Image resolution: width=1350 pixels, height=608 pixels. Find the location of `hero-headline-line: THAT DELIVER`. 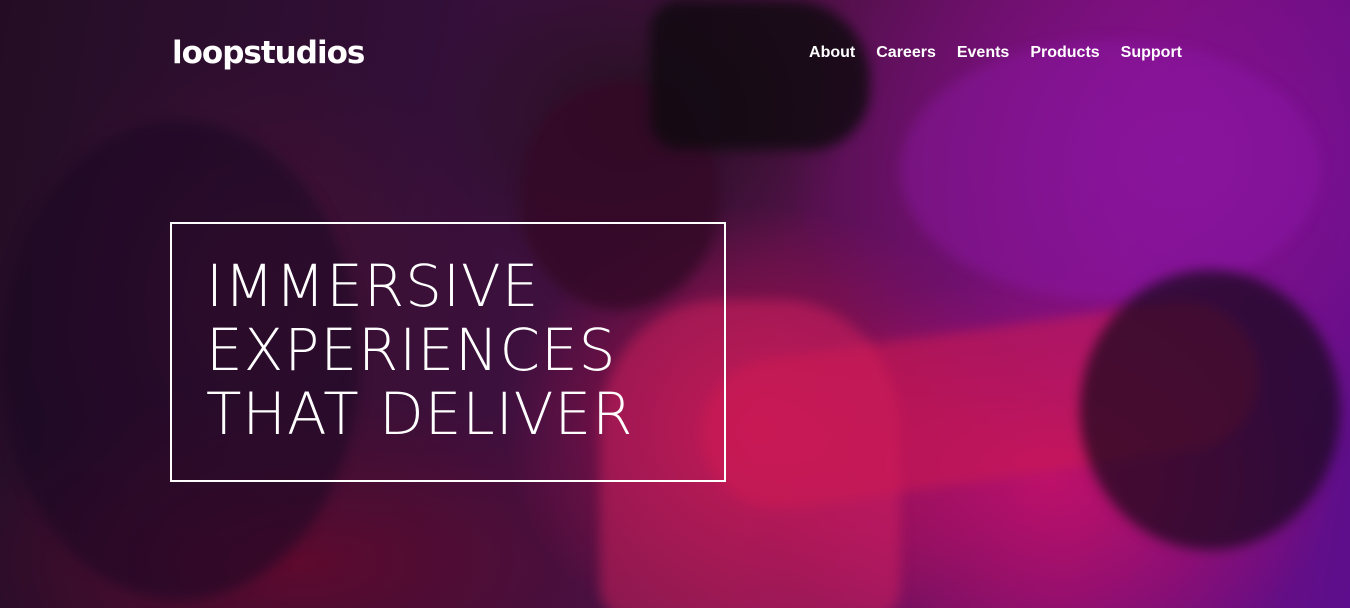

hero-headline-line: THAT DELIVER is located at coordinates (420, 414).